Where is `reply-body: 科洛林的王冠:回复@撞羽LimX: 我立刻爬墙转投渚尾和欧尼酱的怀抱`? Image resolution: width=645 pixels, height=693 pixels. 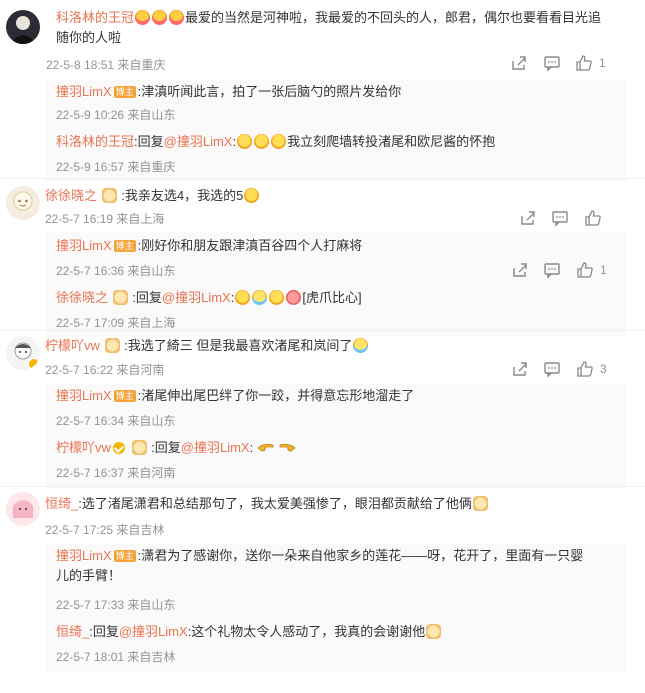
reply-body: 科洛林的王冠:回复@撞羽LimX: 我立刻爬墙转投渚尾和欧尼酱的怀抱 is located at coordinates (276, 141).